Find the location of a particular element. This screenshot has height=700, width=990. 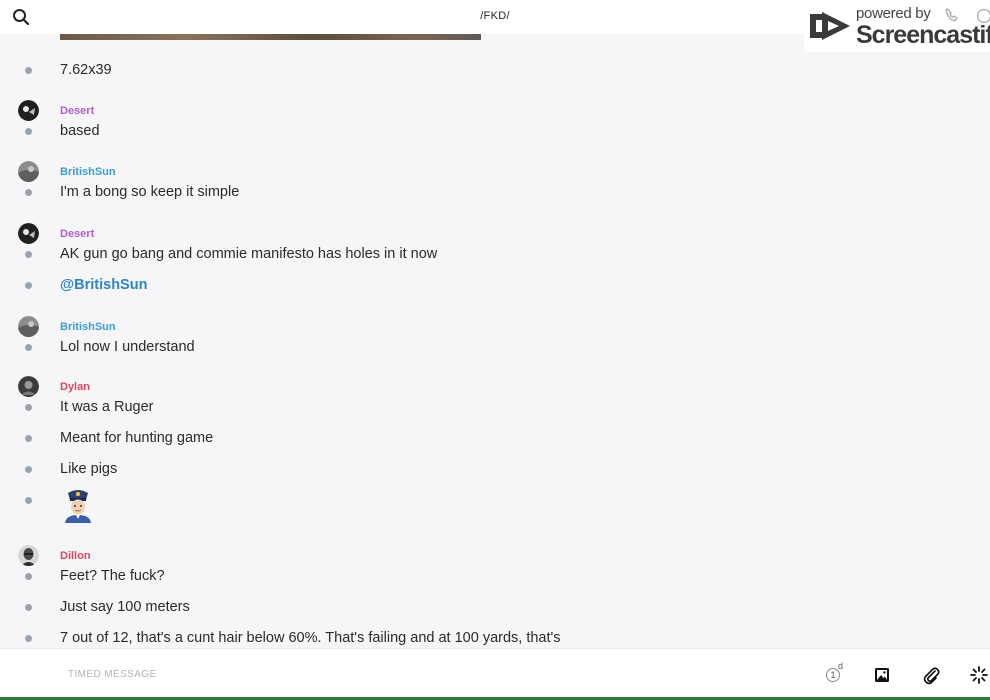

timer-button: 1 d is located at coordinates (833, 673).